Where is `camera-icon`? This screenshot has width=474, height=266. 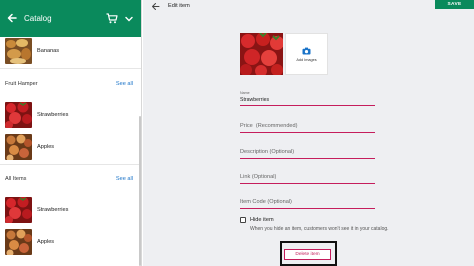 camera-icon is located at coordinates (306, 51).